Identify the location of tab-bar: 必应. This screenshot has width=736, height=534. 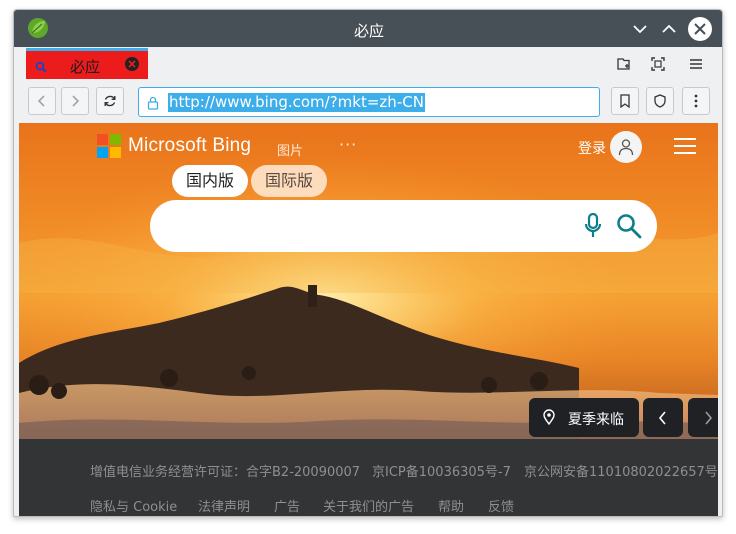
(368, 63).